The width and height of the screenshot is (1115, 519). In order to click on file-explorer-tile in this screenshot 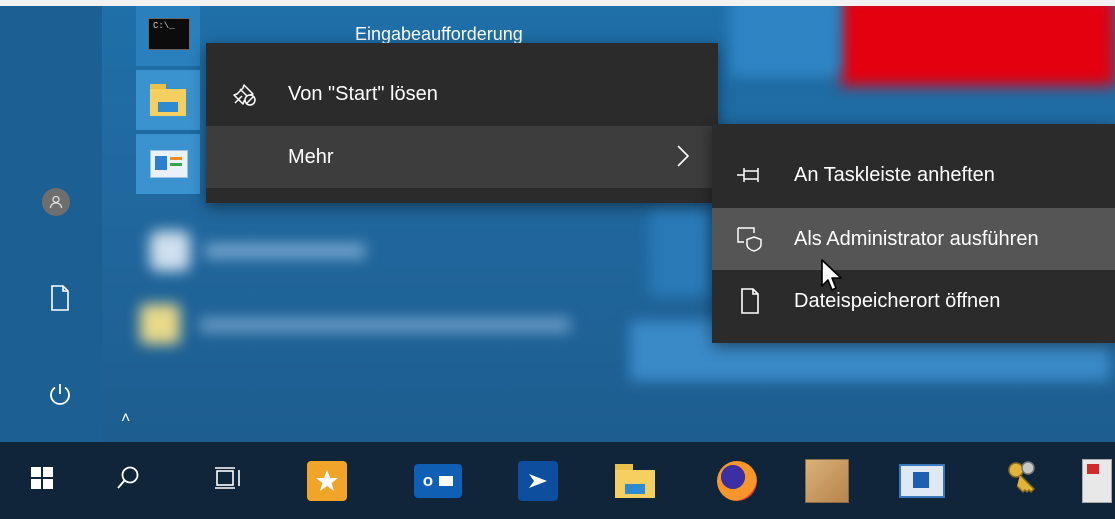, I will do `click(168, 100)`.